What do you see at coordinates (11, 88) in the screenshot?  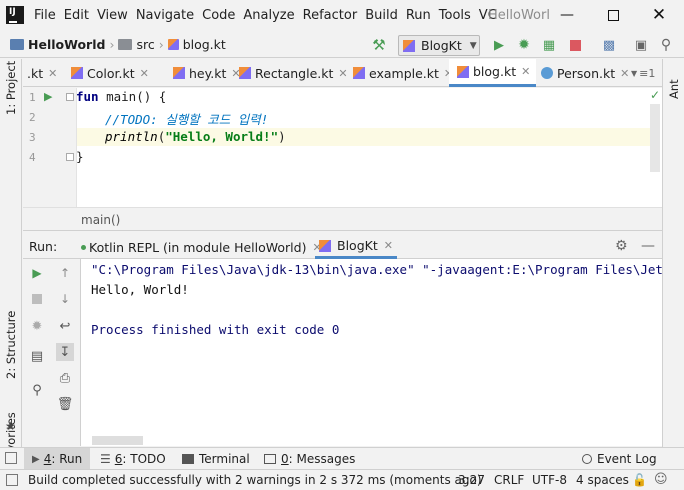 I see `project-tool-button: 1: Project` at bounding box center [11, 88].